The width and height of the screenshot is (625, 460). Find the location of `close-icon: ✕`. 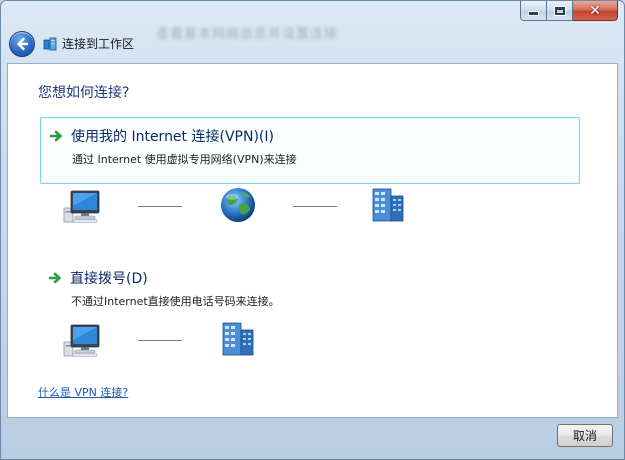

close-icon: ✕ is located at coordinates (595, 10).